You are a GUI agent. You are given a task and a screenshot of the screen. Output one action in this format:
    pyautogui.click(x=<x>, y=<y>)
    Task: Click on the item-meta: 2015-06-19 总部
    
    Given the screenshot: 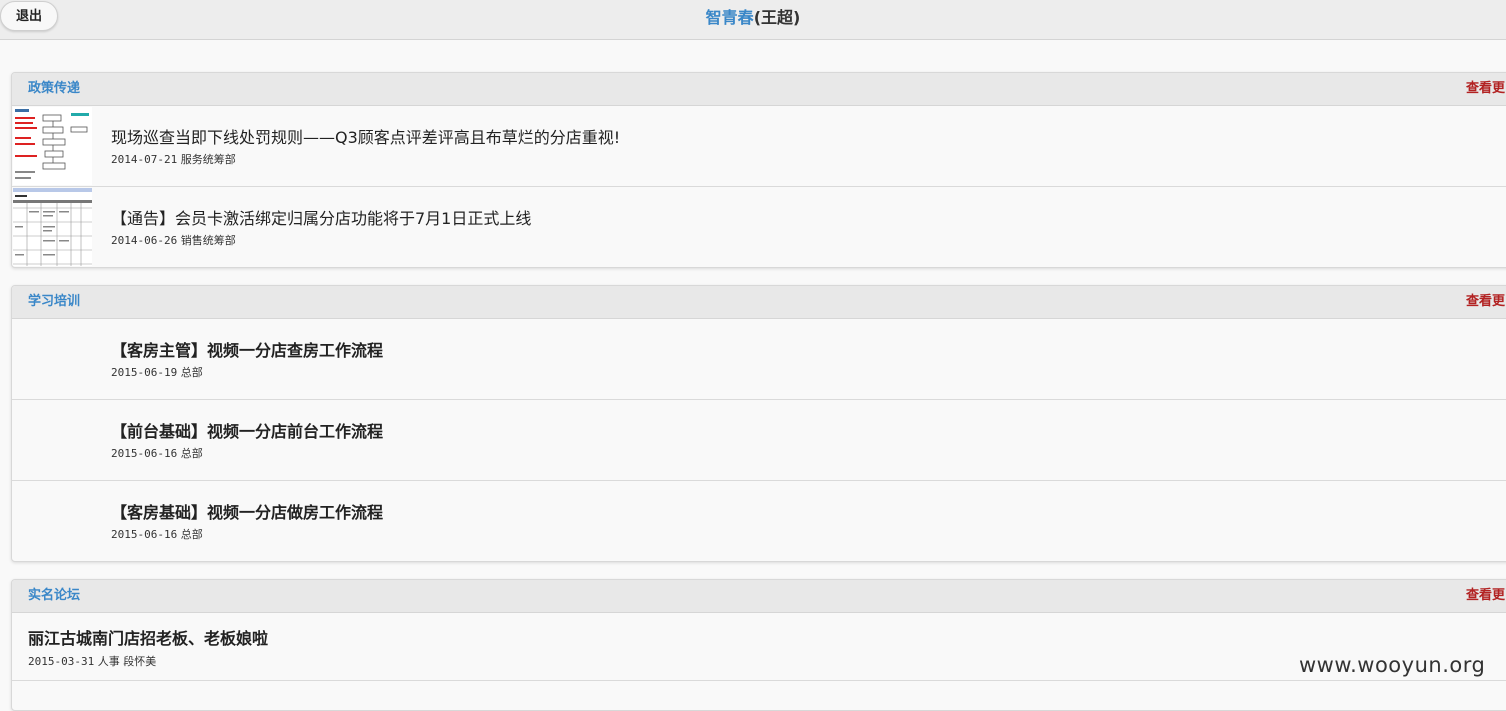 What is the action you would take?
    pyautogui.click(x=157, y=372)
    